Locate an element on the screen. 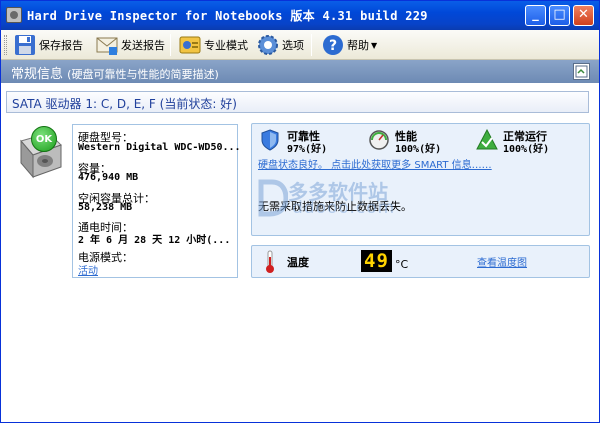  power-mode-link: 活动 is located at coordinates (88, 269).